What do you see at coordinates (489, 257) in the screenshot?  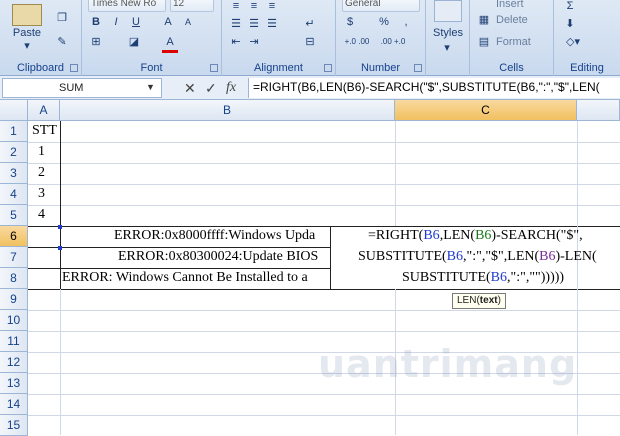 I see `cell-edit-line-2: SUBSTITUTE(B6,":","$",LEN(B6)-LEN(` at bounding box center [489, 257].